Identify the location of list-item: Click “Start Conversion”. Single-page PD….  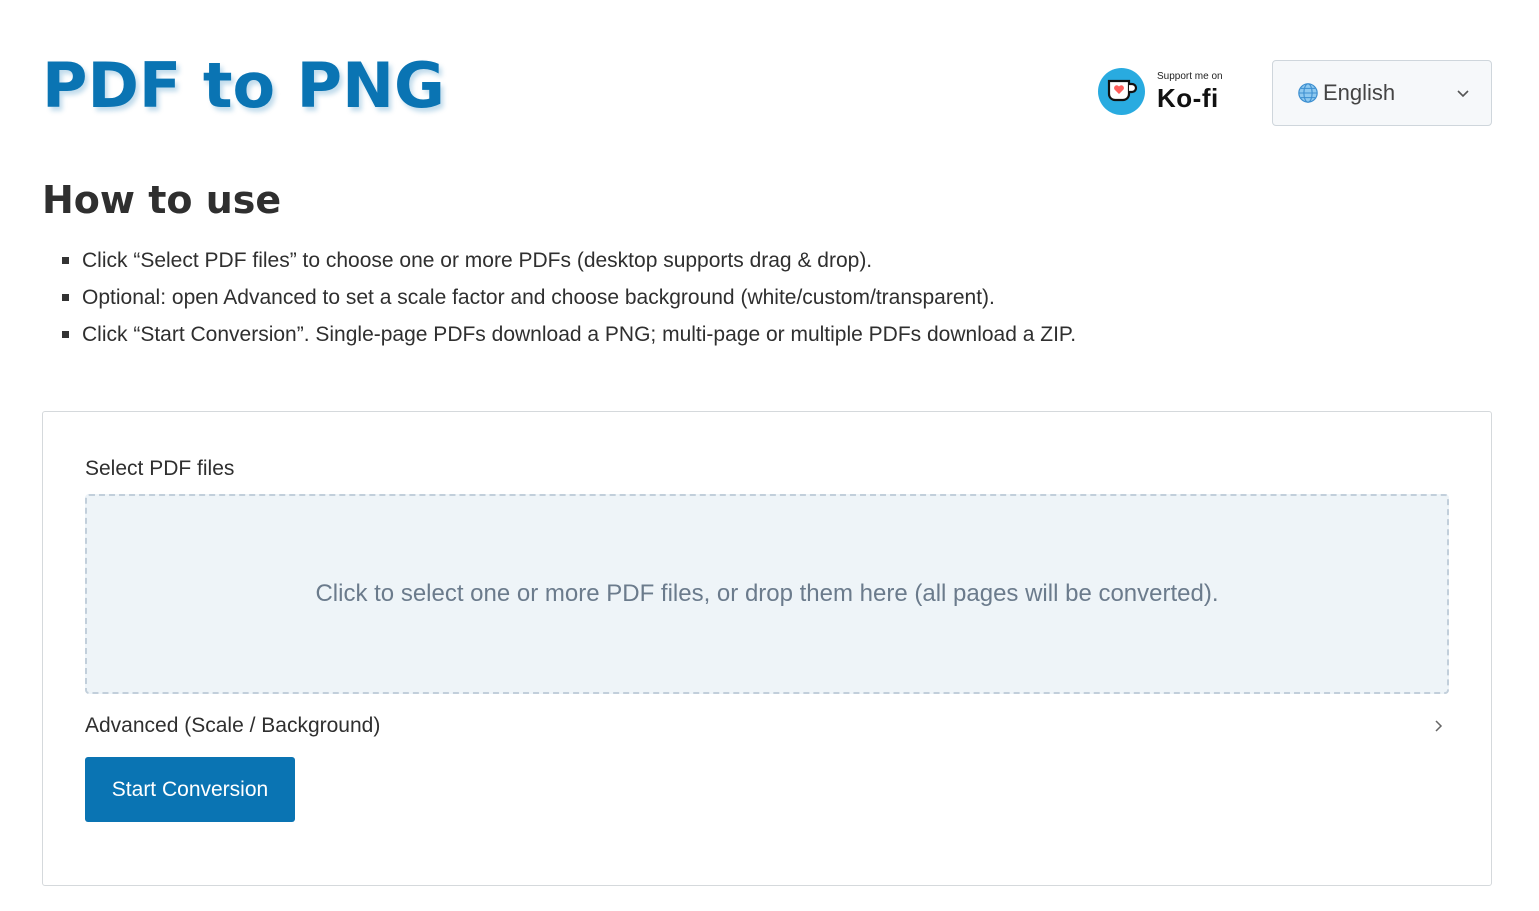
(569, 334).